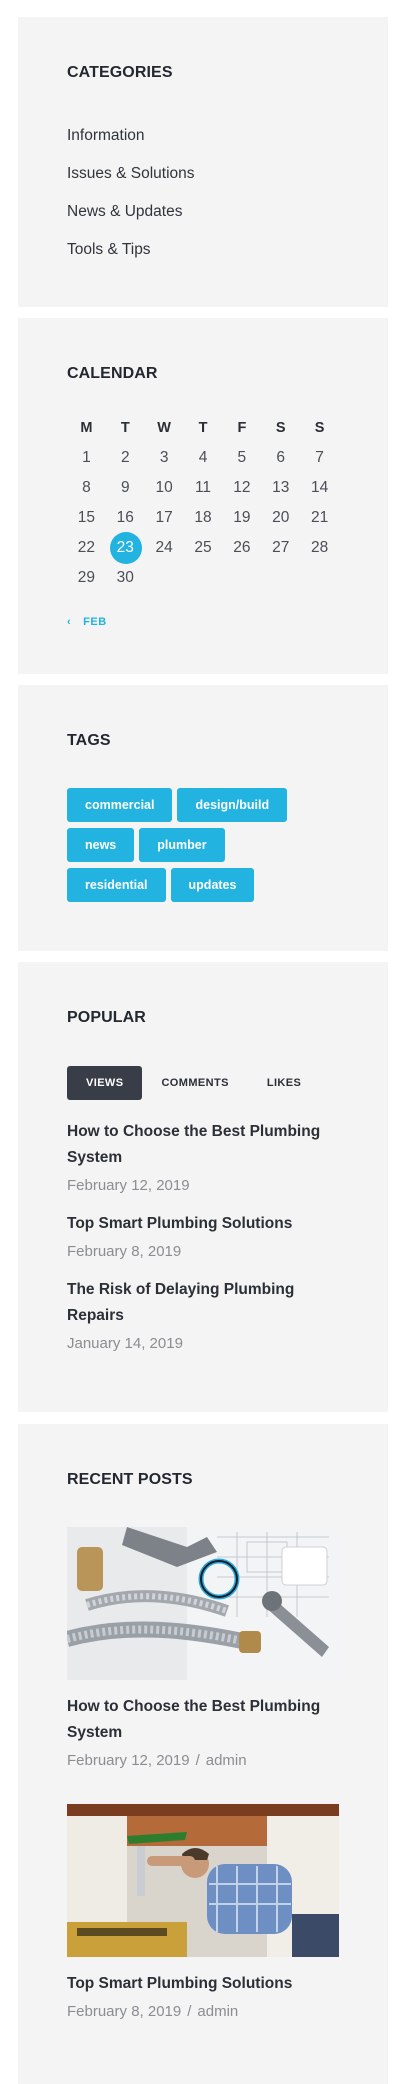  What do you see at coordinates (164, 428) in the screenshot?
I see `weekday-label: W` at bounding box center [164, 428].